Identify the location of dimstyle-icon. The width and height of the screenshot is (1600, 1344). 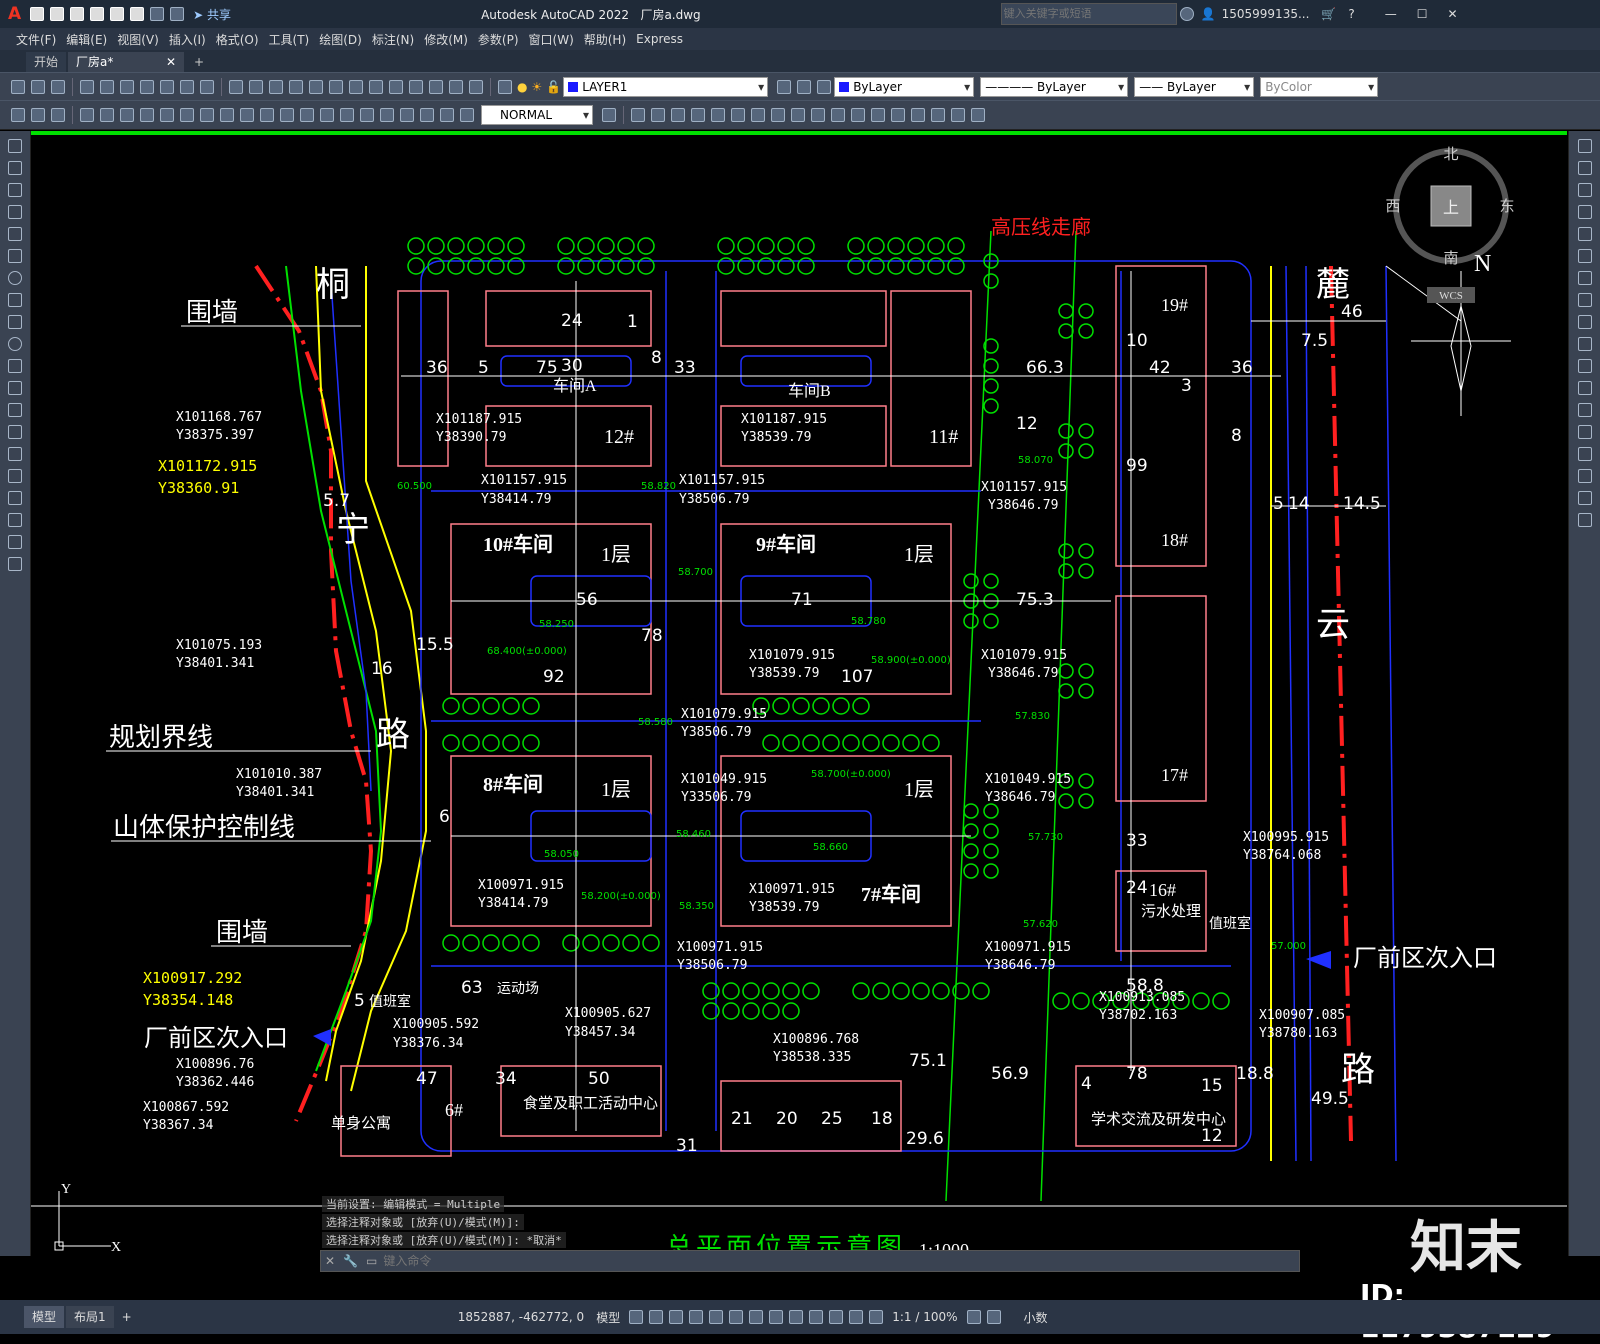
(609, 115).